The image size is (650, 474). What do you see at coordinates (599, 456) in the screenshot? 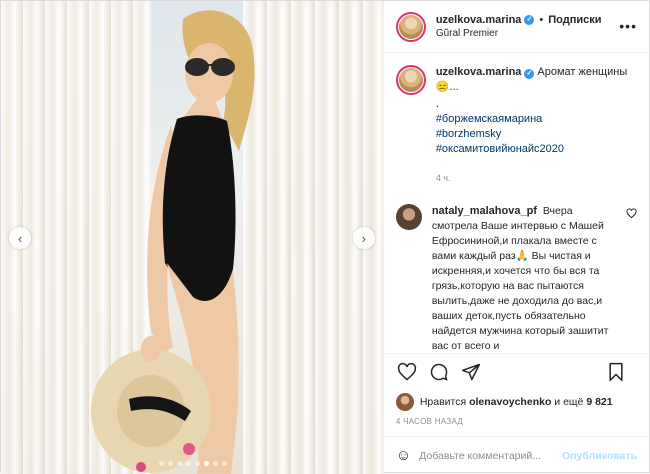
I see `publish-button: Опубликовать` at bounding box center [599, 456].